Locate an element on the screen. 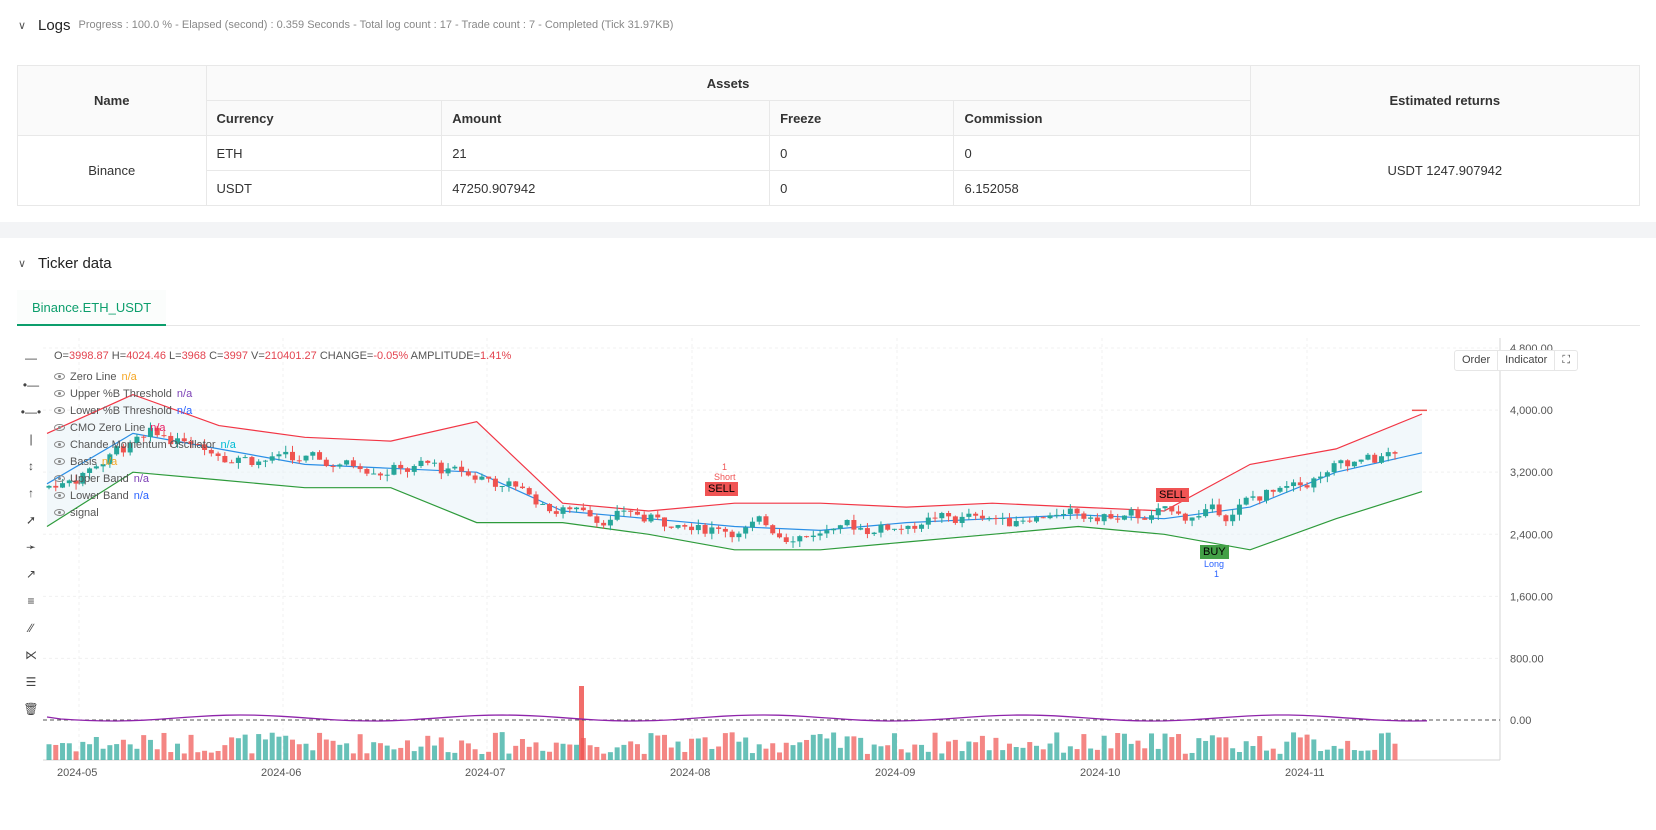  legend-item: Basis n/a is located at coordinates (145, 461).